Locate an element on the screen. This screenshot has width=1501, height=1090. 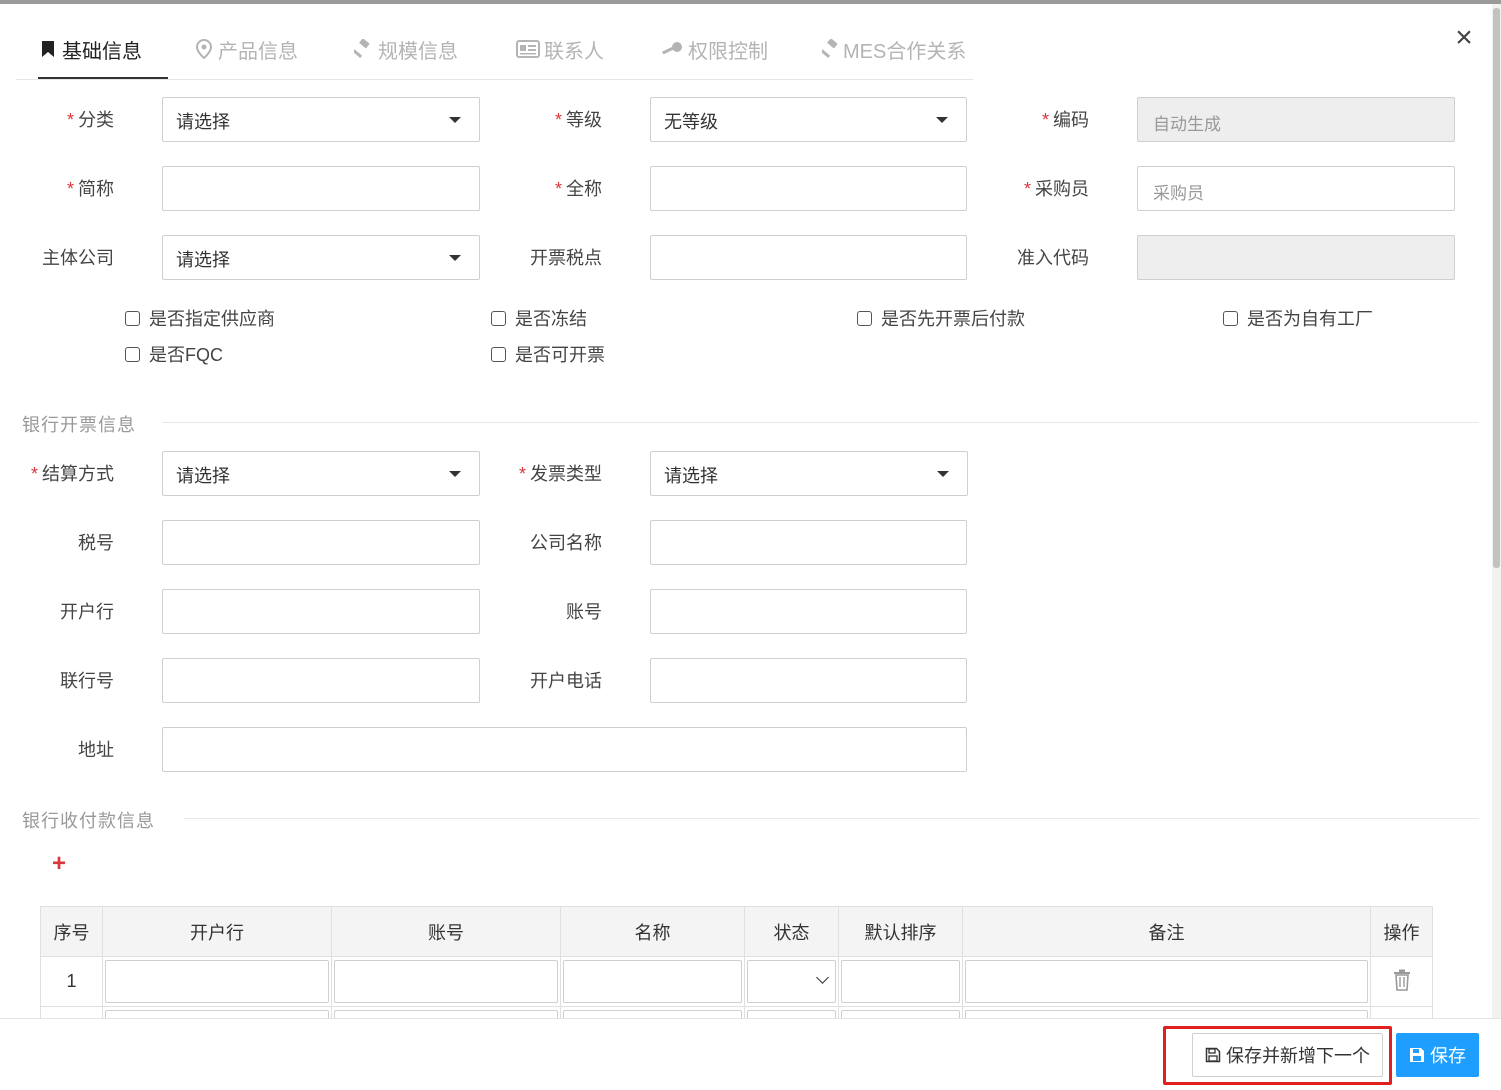
access-code-input is located at coordinates (1296, 257).